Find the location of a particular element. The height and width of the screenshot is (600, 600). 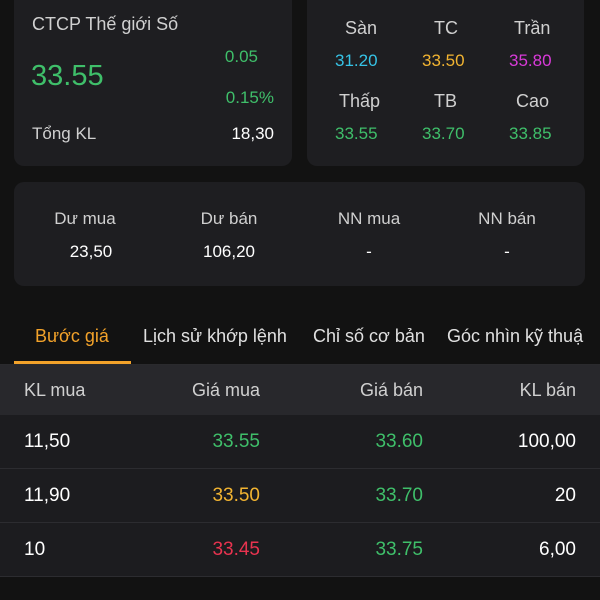

tab-fundamentals: Chỉ số cơ bản is located at coordinates (369, 336).